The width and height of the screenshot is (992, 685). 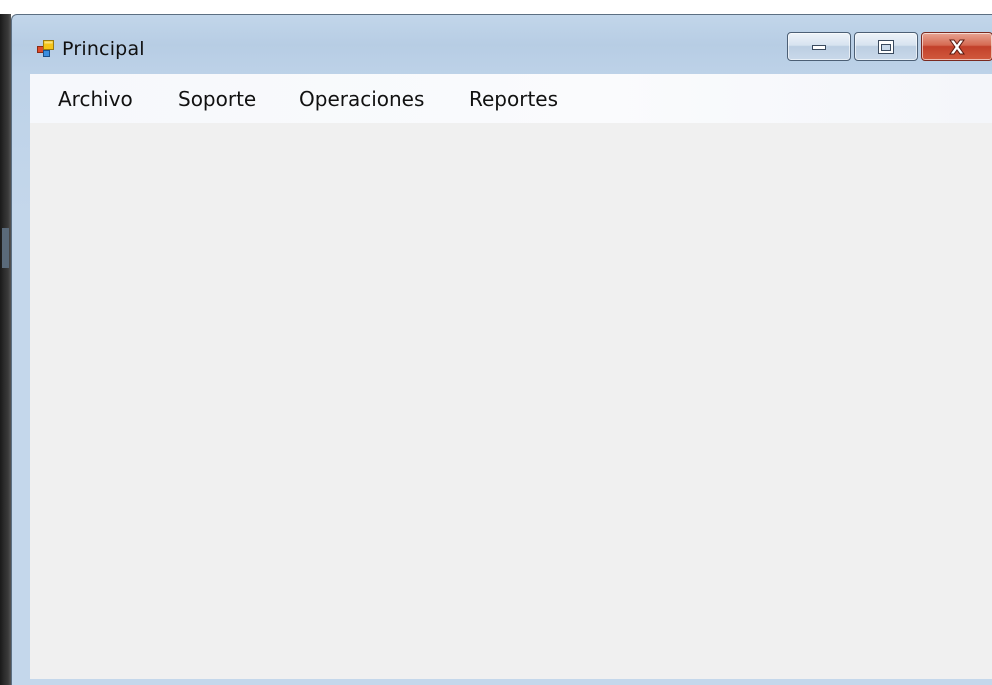 I want to click on background-window-edge, so click(x=5, y=349).